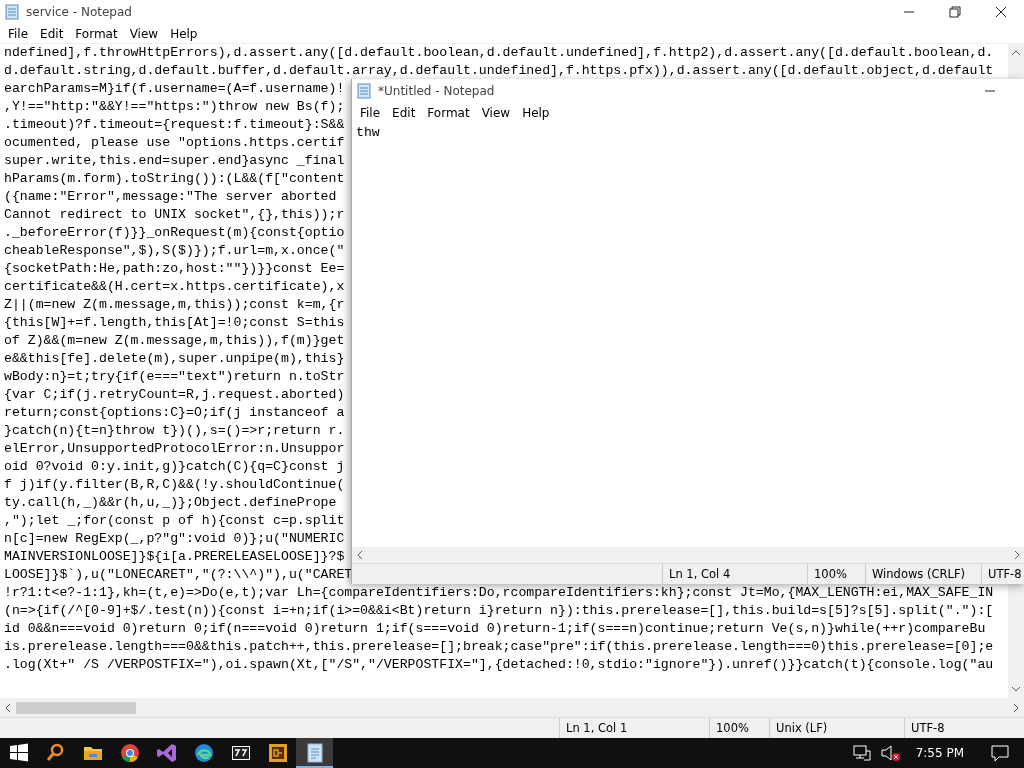  I want to click on code-line: ._beforeError(f)}}_onRequest(m){const{optio, so click(174, 233).